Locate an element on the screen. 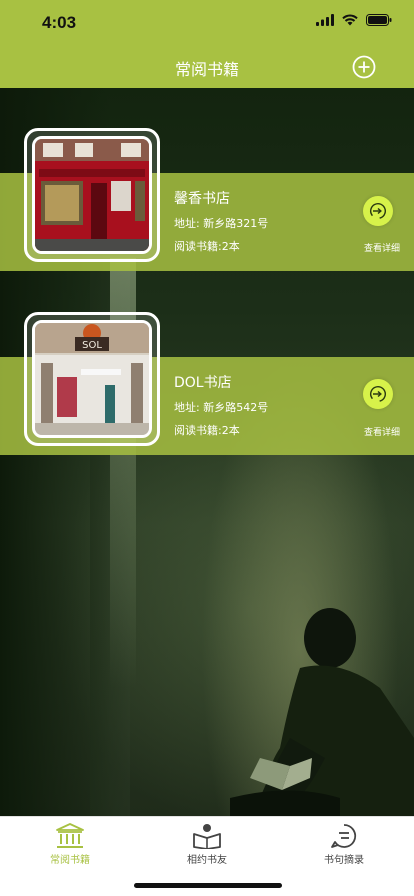 This screenshot has height=896, width=414. home-indicator is located at coordinates (208, 885).